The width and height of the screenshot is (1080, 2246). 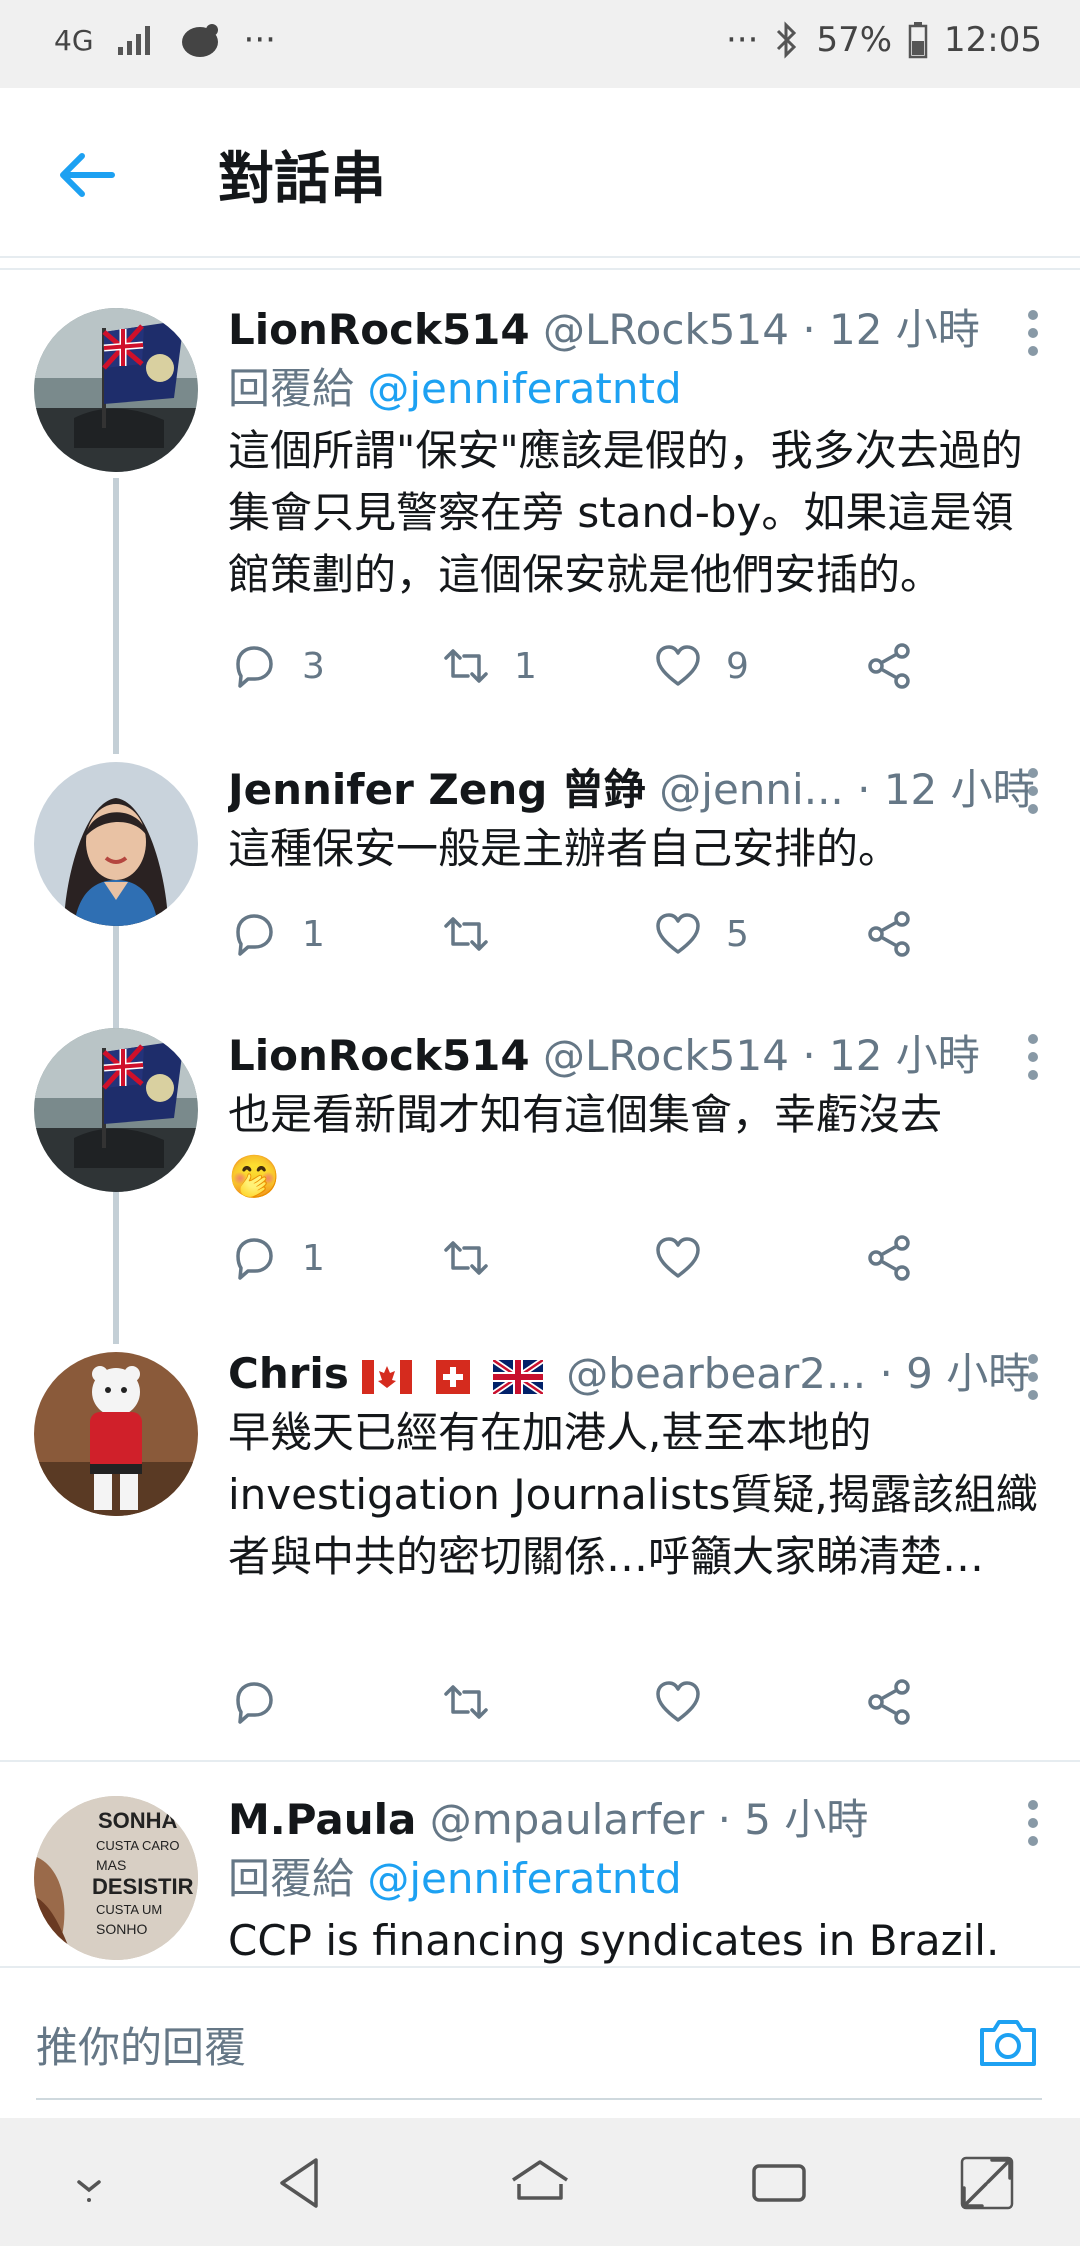 I want to click on display-name: M.Paula, so click(x=322, y=1819).